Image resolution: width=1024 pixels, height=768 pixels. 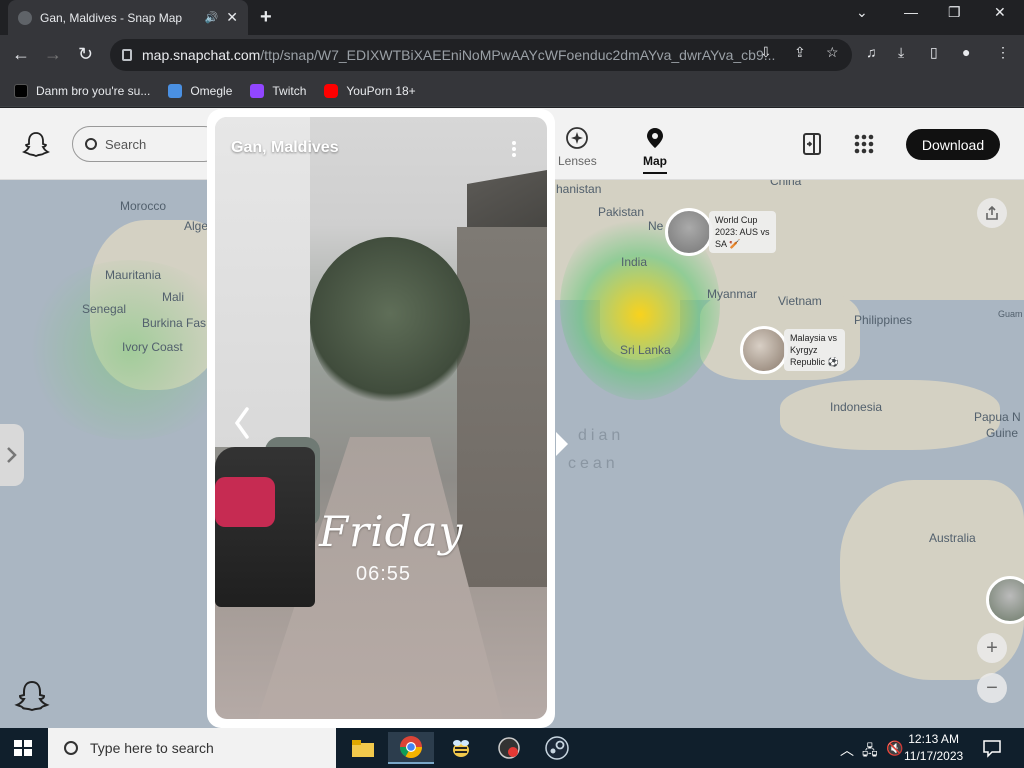 What do you see at coordinates (992, 648) in the screenshot?
I see `zoom-in-button: +` at bounding box center [992, 648].